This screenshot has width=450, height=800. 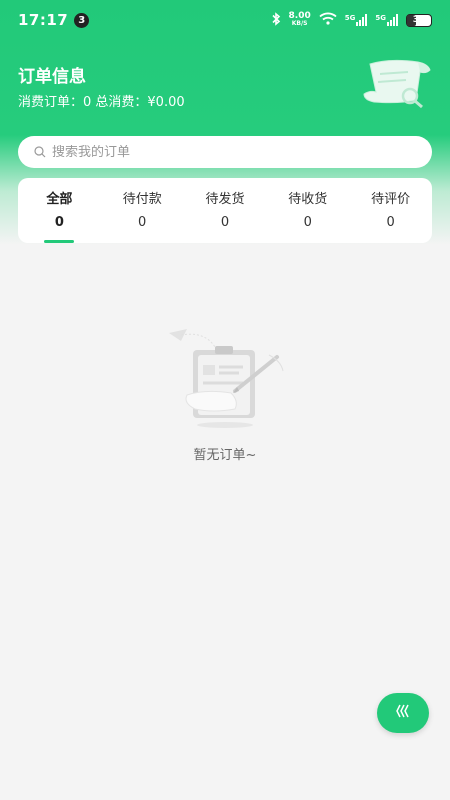 I want to click on tab-label: 待收货, so click(x=308, y=199).